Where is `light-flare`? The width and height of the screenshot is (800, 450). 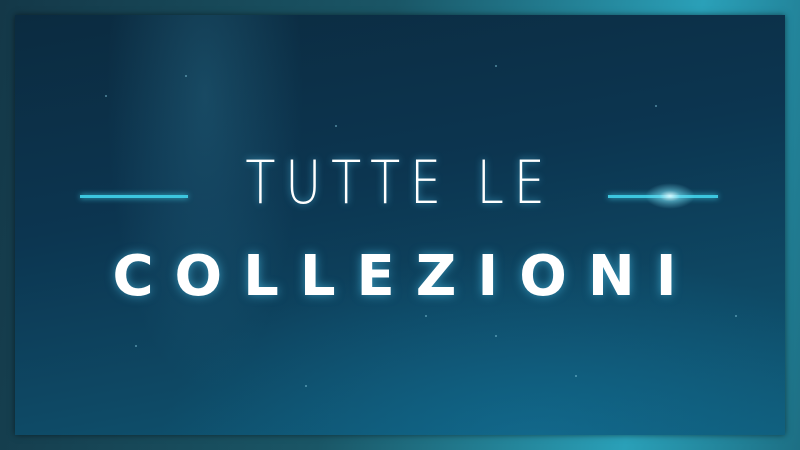
light-flare is located at coordinates (670, 196).